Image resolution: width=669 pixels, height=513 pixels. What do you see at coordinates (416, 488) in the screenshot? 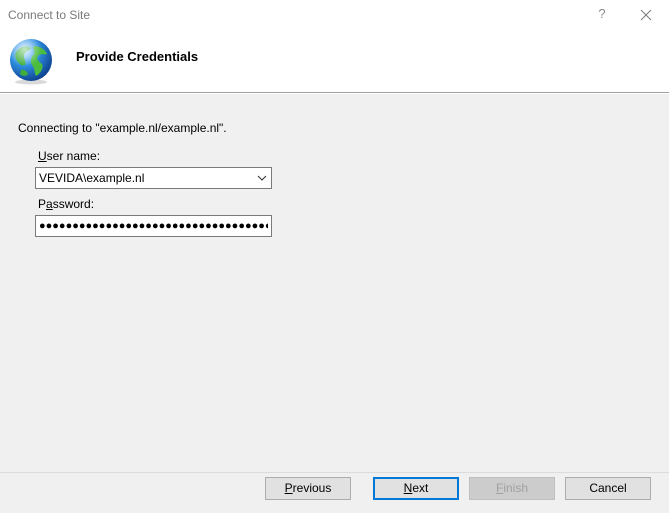
I see `next-button: Next` at bounding box center [416, 488].